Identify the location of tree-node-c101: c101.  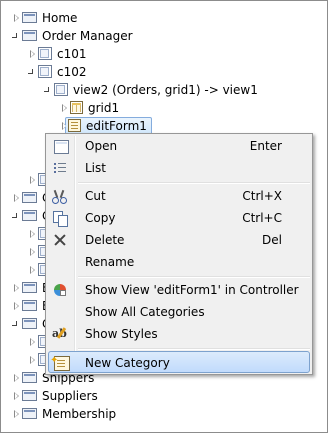
(161, 54).